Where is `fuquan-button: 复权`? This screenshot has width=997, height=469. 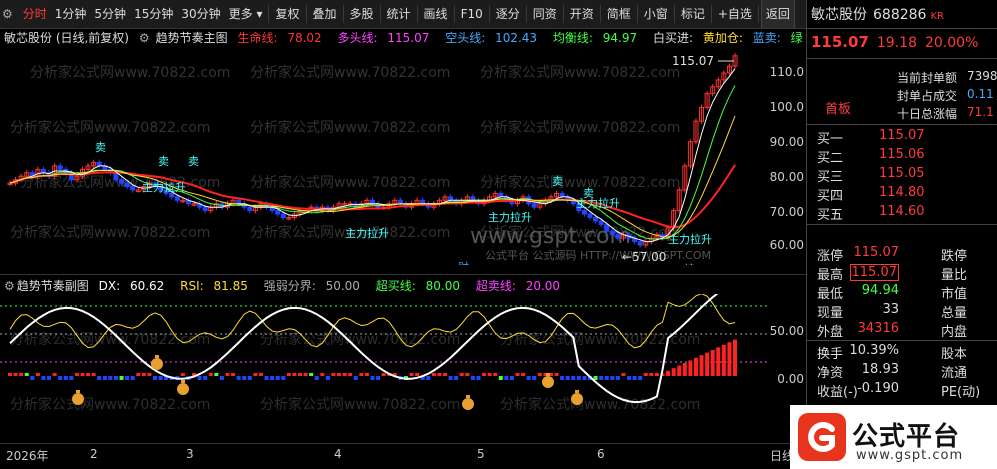
fuquan-button: 复权 is located at coordinates (287, 14).